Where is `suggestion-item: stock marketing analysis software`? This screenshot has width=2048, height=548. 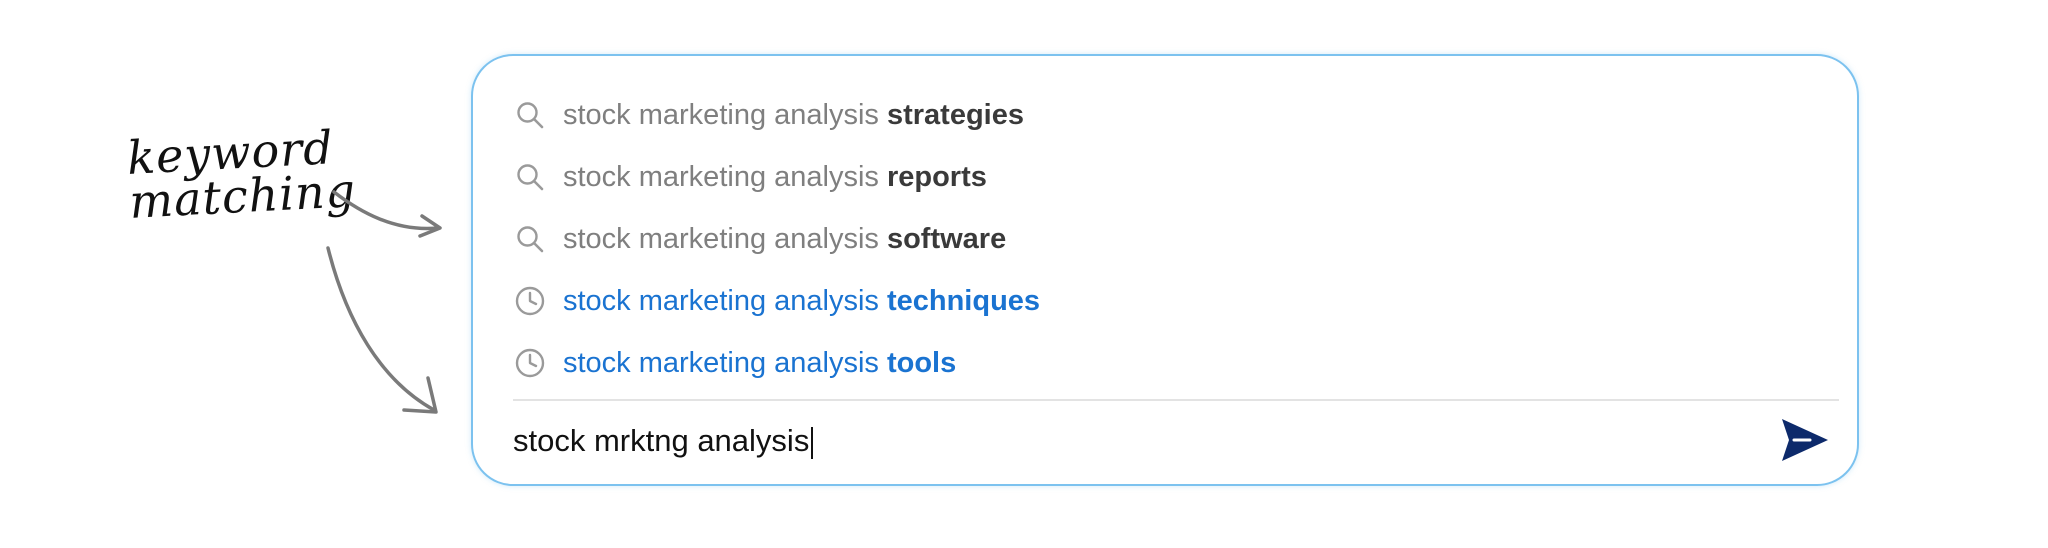
suggestion-item: stock marketing analysis software is located at coordinates (1163, 239).